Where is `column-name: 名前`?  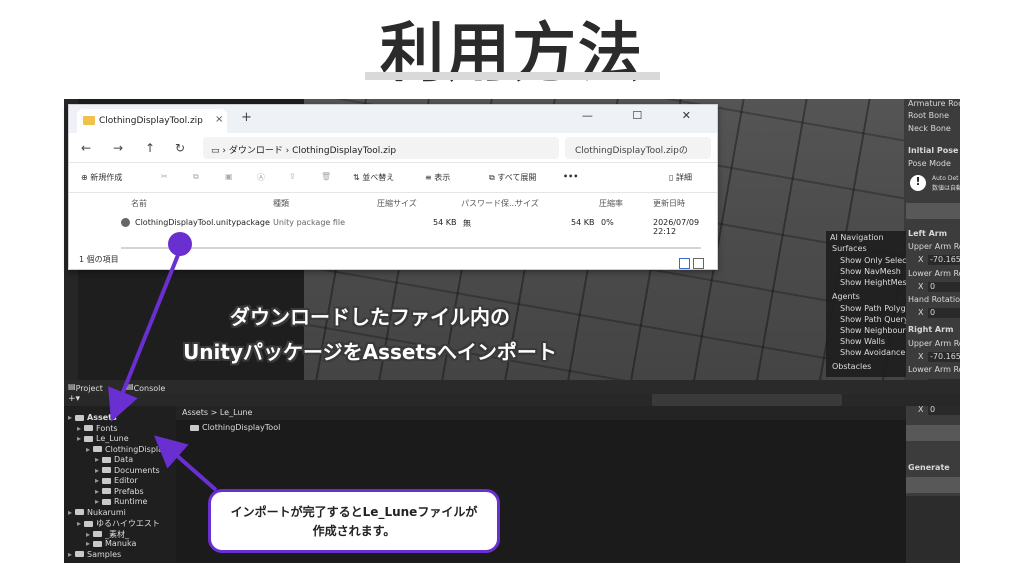
column-name: 名前 is located at coordinates (139, 203).